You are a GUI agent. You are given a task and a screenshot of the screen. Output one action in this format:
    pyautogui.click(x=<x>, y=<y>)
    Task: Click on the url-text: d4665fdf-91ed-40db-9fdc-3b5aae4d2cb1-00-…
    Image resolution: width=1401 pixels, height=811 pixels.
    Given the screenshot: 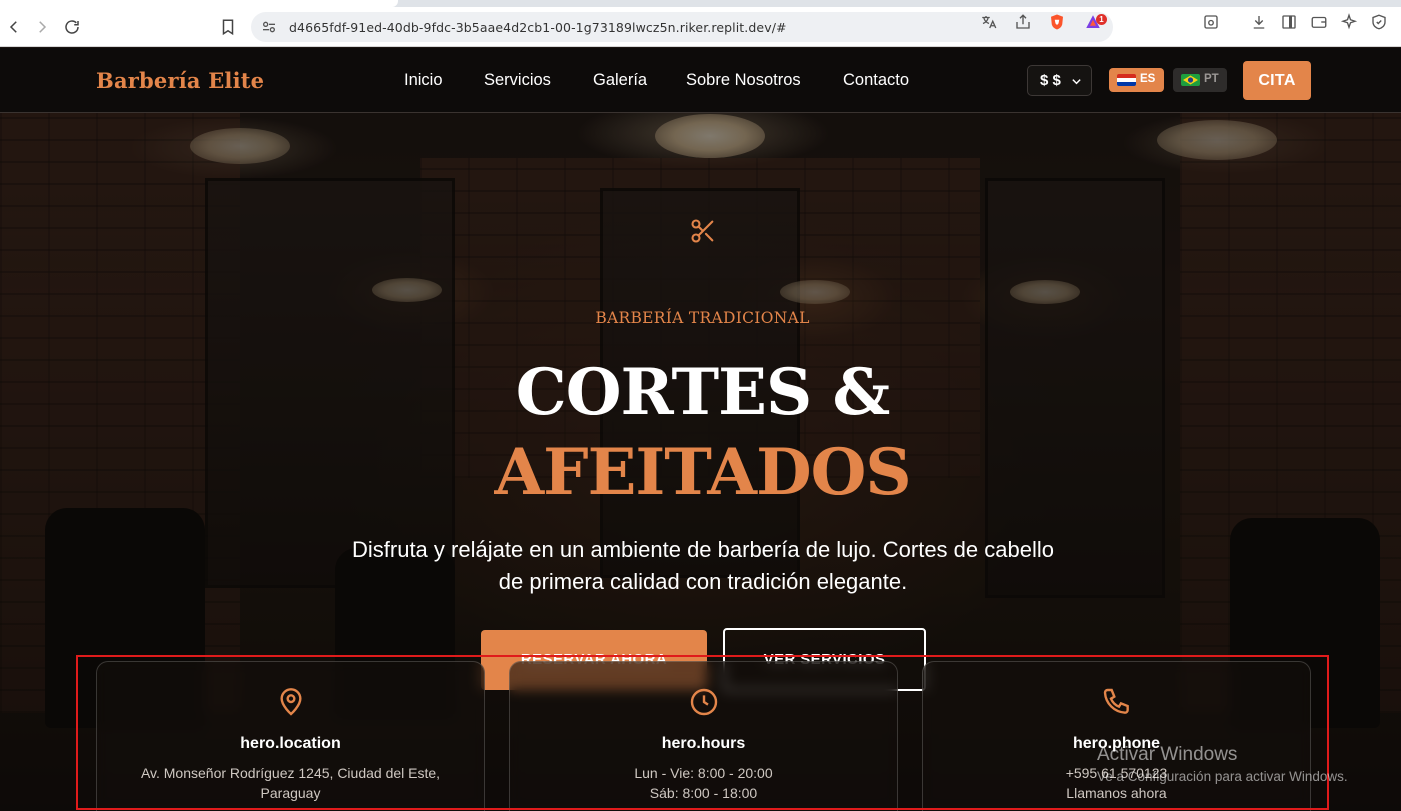 What is the action you would take?
    pyautogui.click(x=538, y=27)
    